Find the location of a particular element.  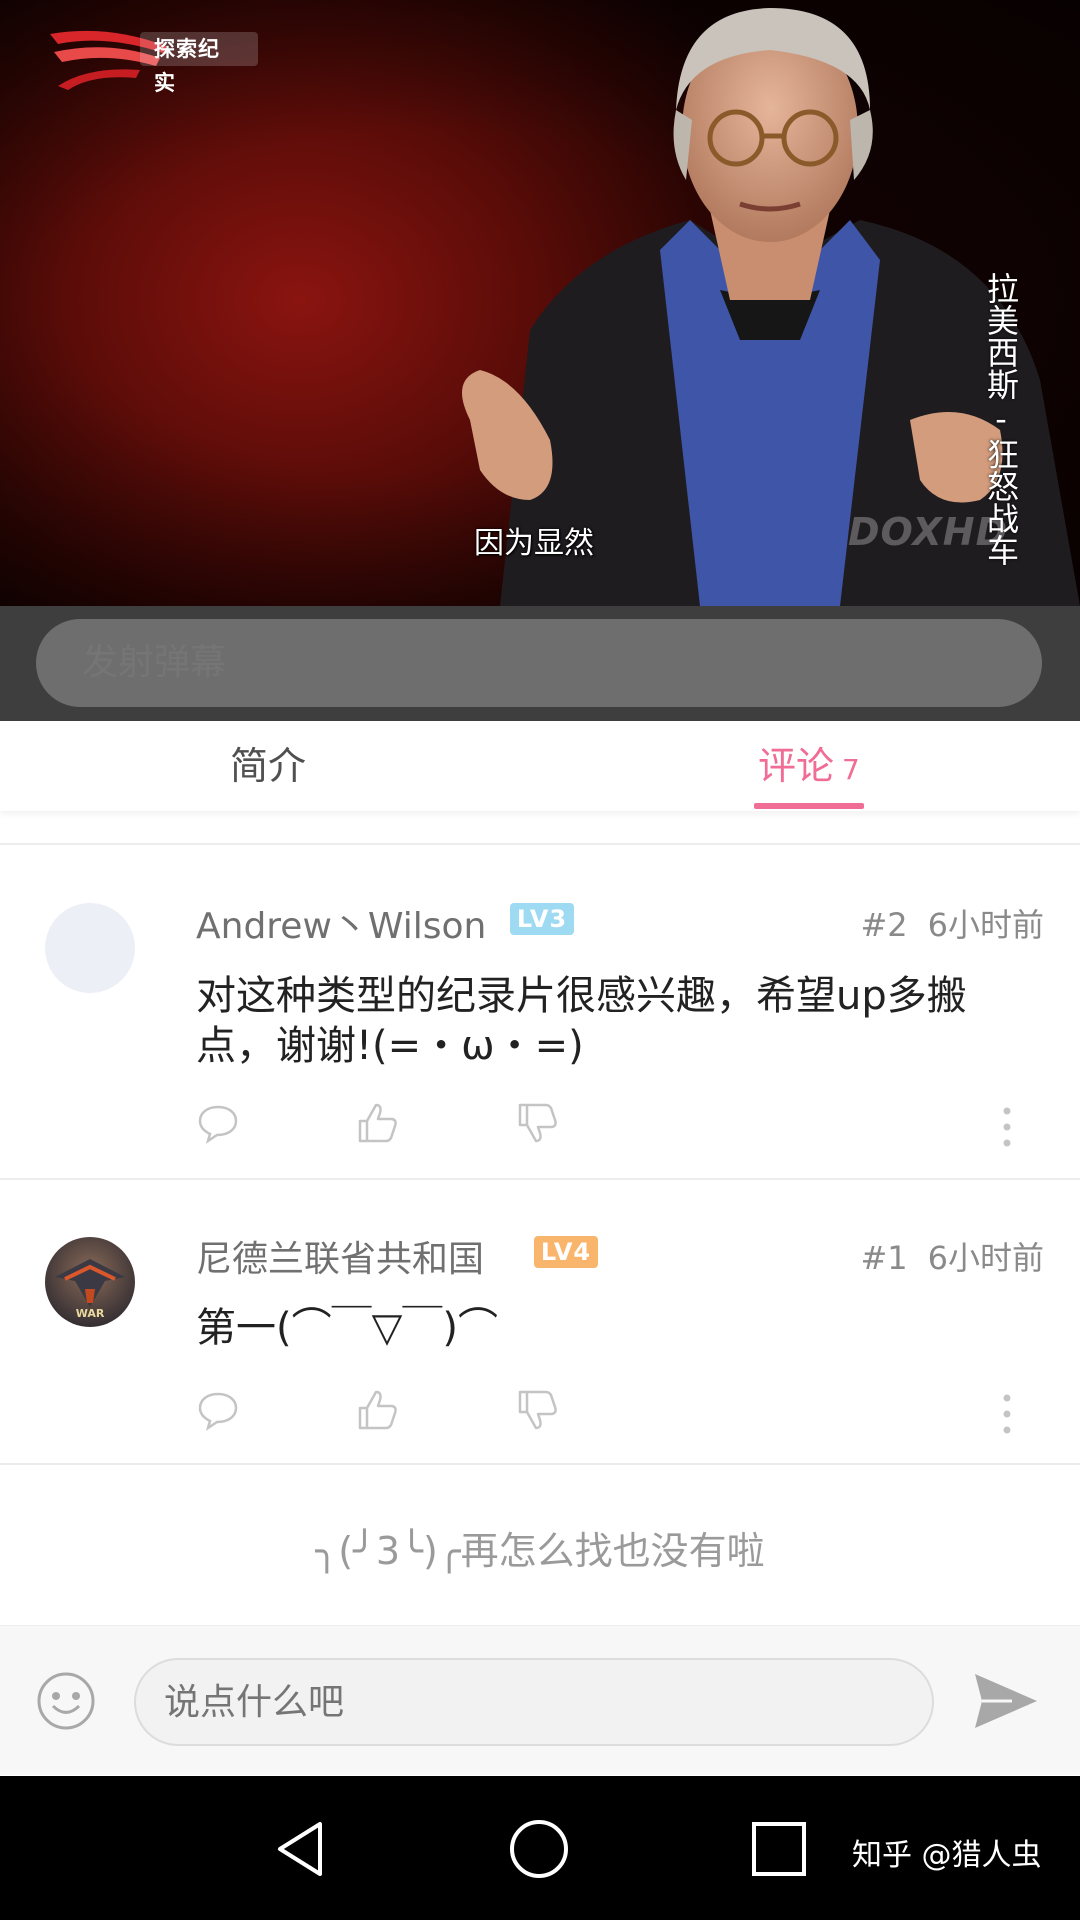

home-icon is located at coordinates (539, 1849).